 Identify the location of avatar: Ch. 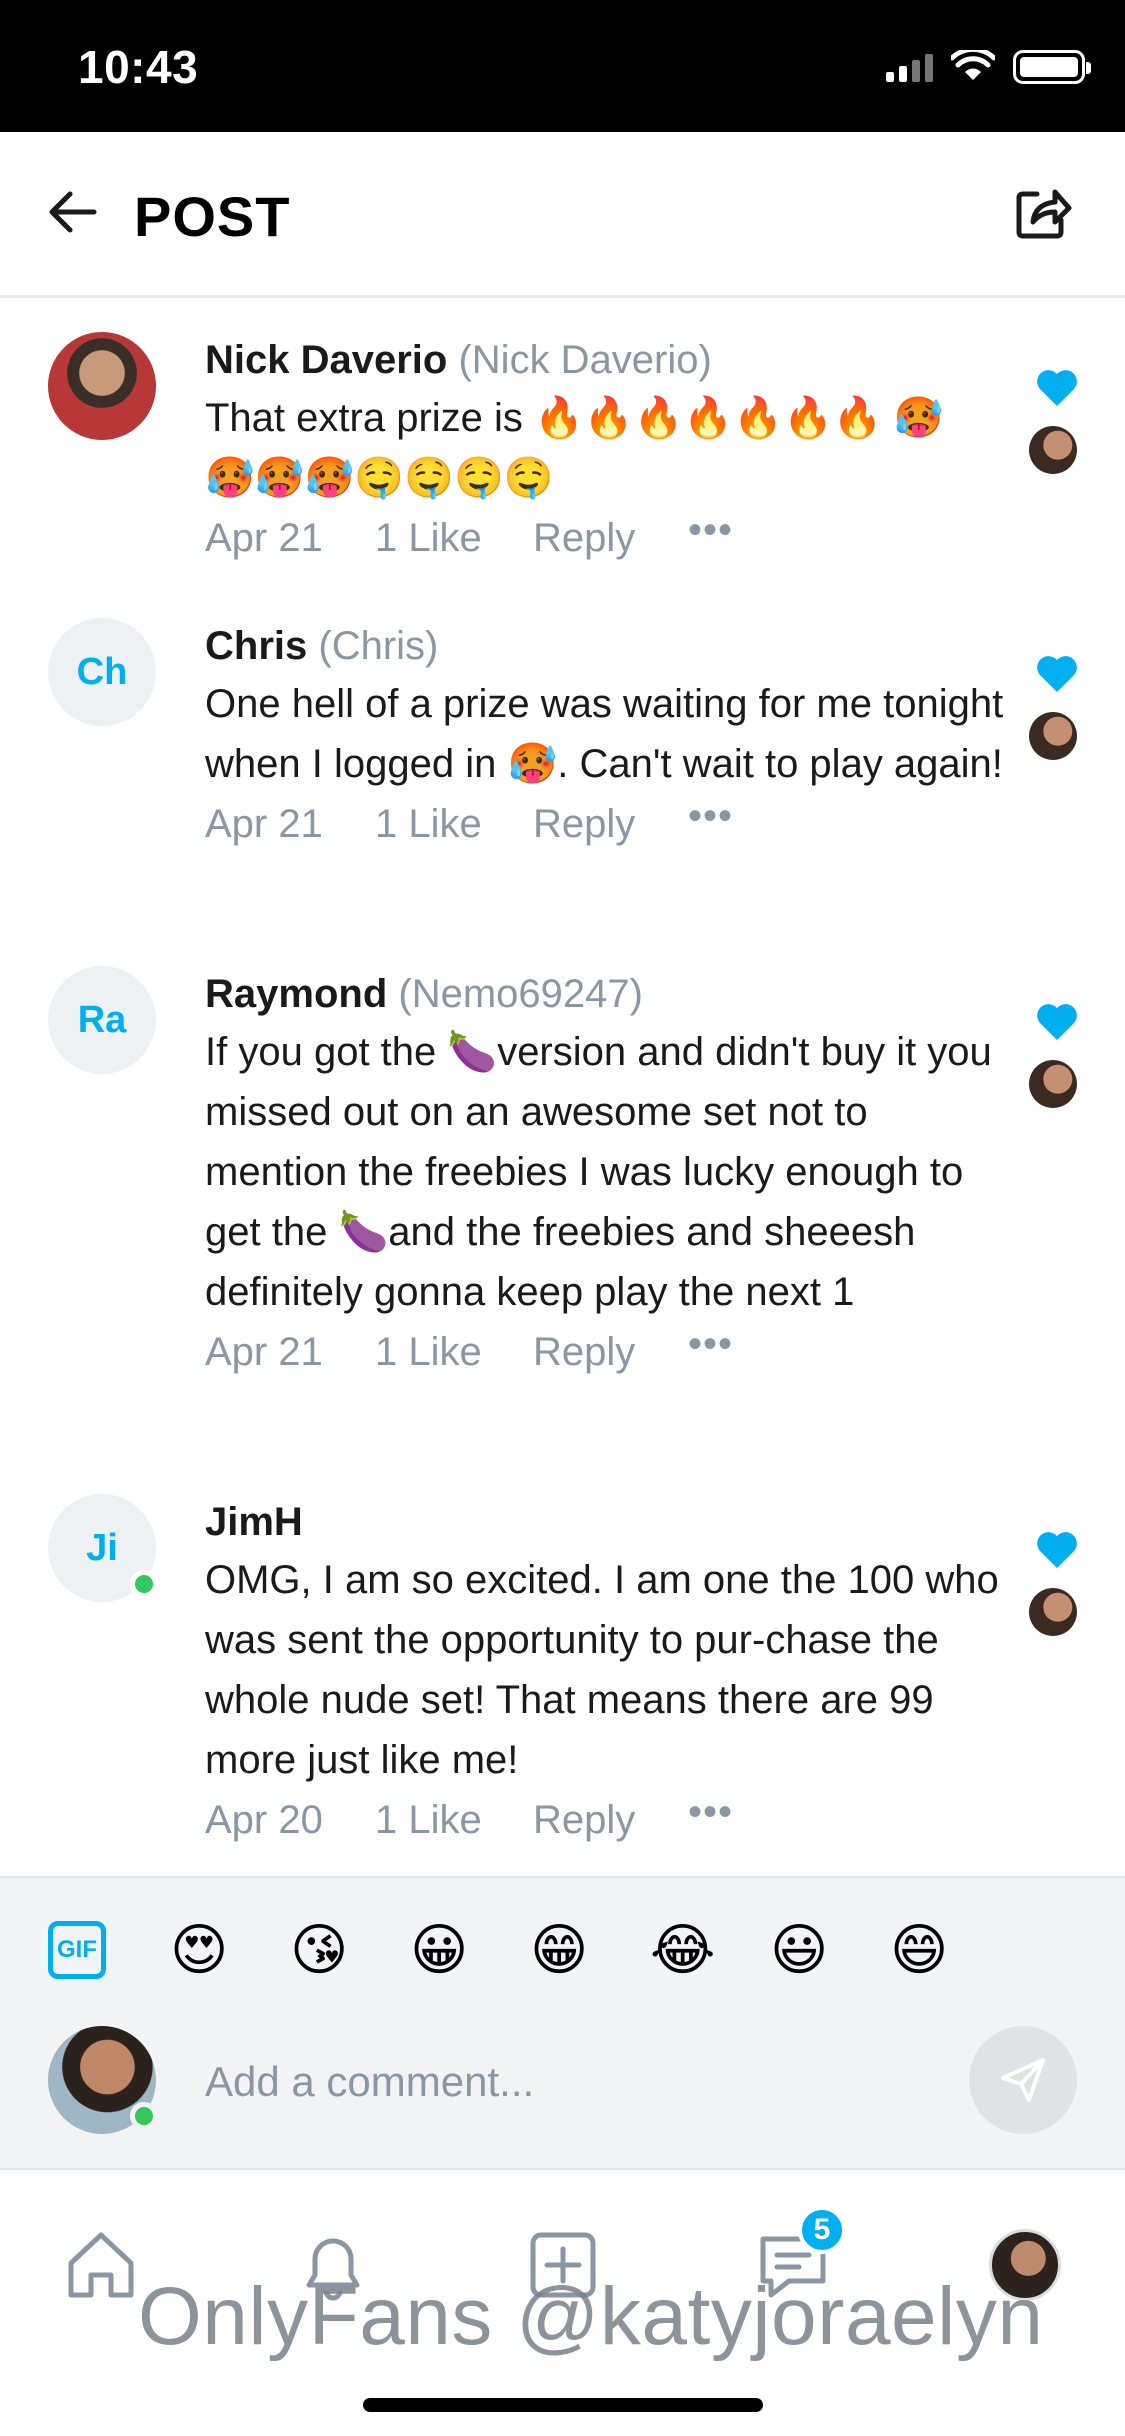
(102, 672).